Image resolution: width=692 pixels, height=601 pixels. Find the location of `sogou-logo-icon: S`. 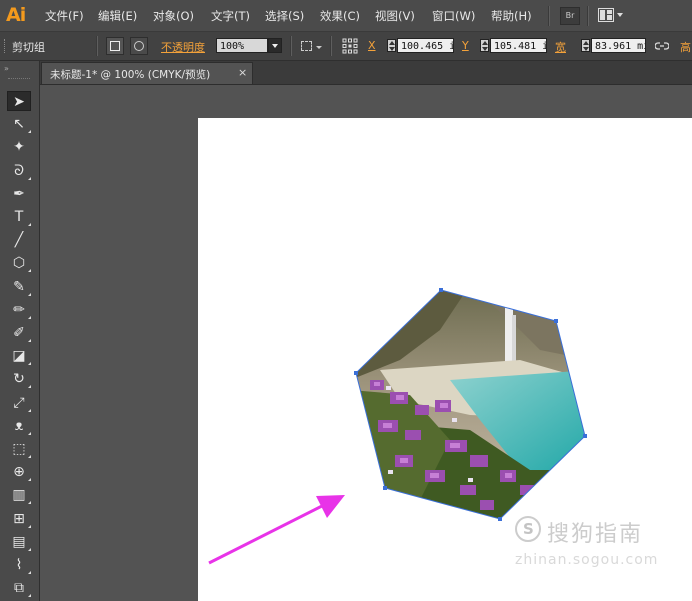

sogou-logo-icon: S is located at coordinates (528, 529).